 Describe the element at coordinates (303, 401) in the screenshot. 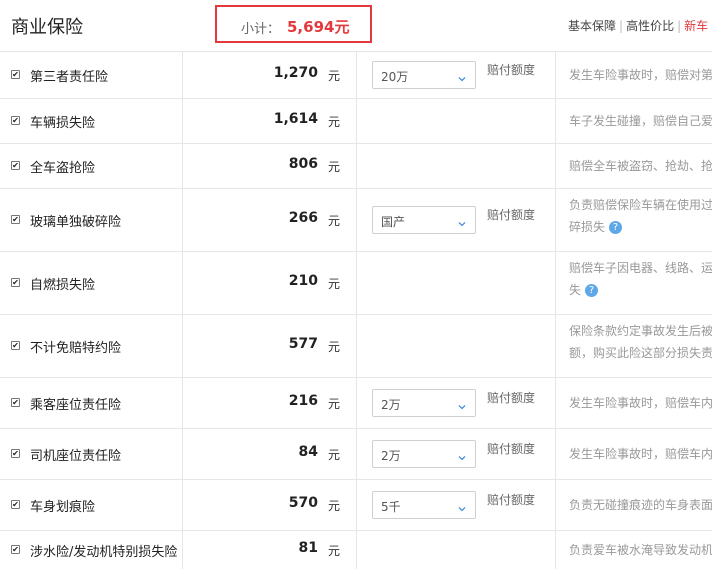

I see `insurance-price: 216` at that location.